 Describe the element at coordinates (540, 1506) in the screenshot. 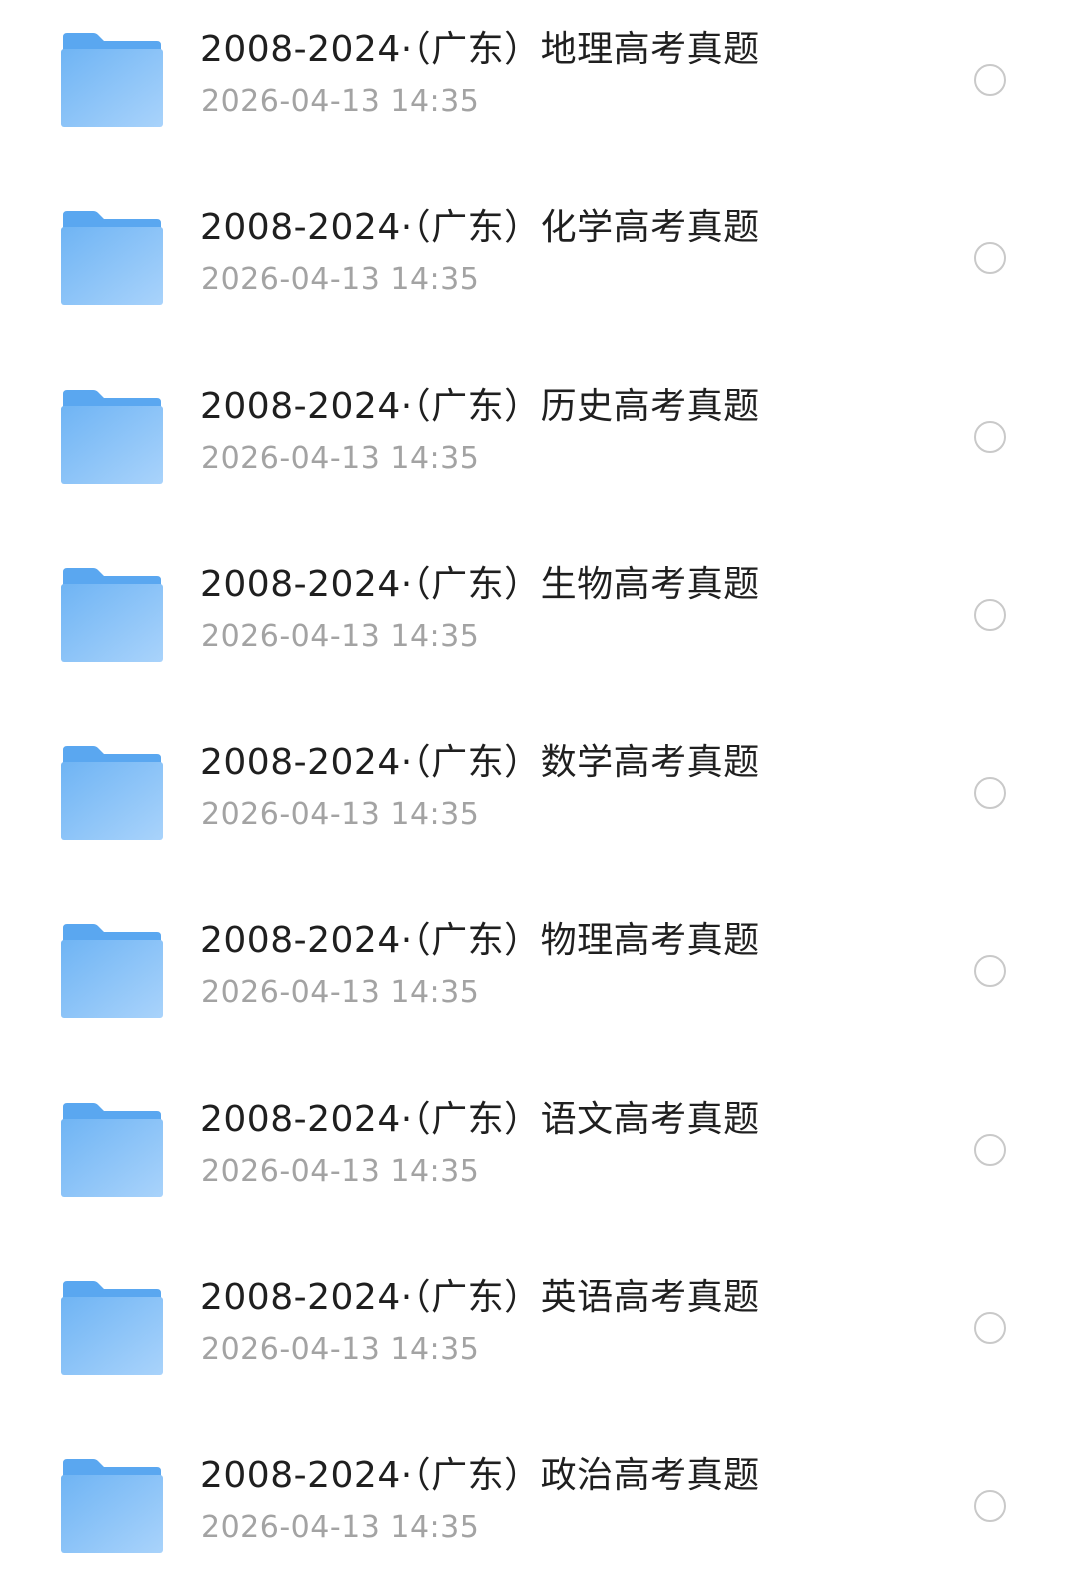

I see `file-row: 2008-2024·（广东）政治高考真题 2026-04-13 14:35` at that location.